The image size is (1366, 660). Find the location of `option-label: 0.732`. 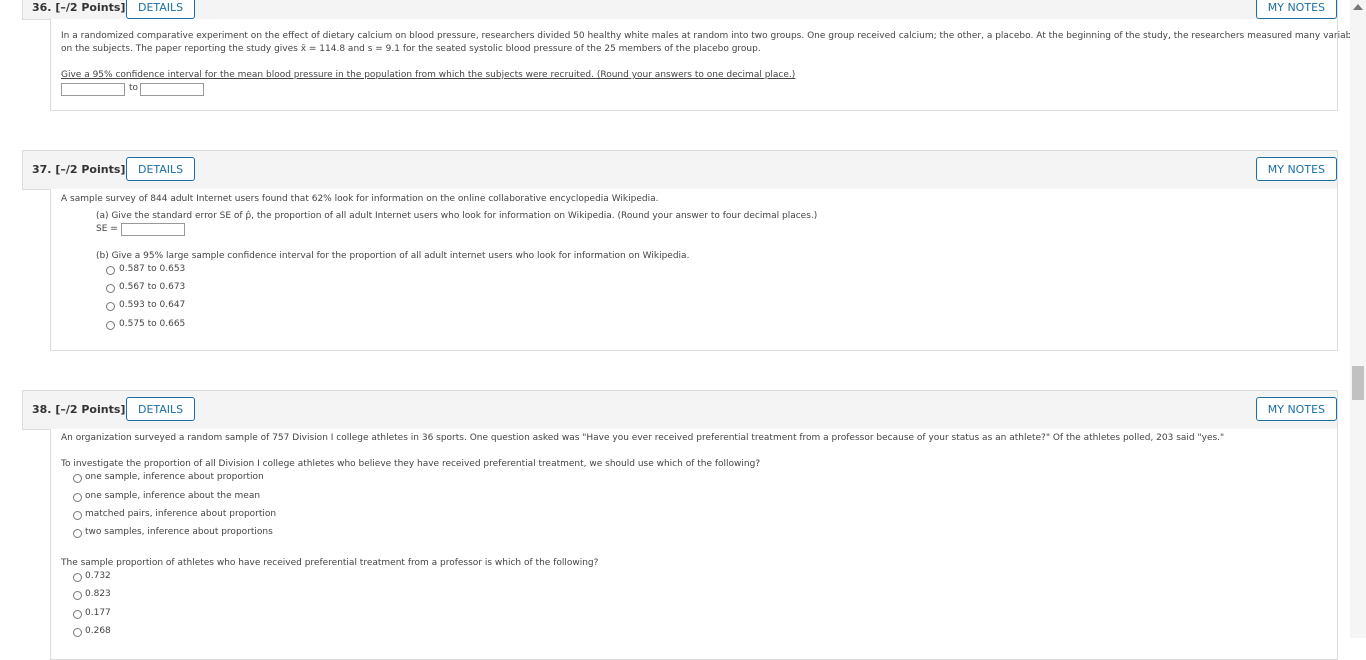

option-label: 0.732 is located at coordinates (98, 576).